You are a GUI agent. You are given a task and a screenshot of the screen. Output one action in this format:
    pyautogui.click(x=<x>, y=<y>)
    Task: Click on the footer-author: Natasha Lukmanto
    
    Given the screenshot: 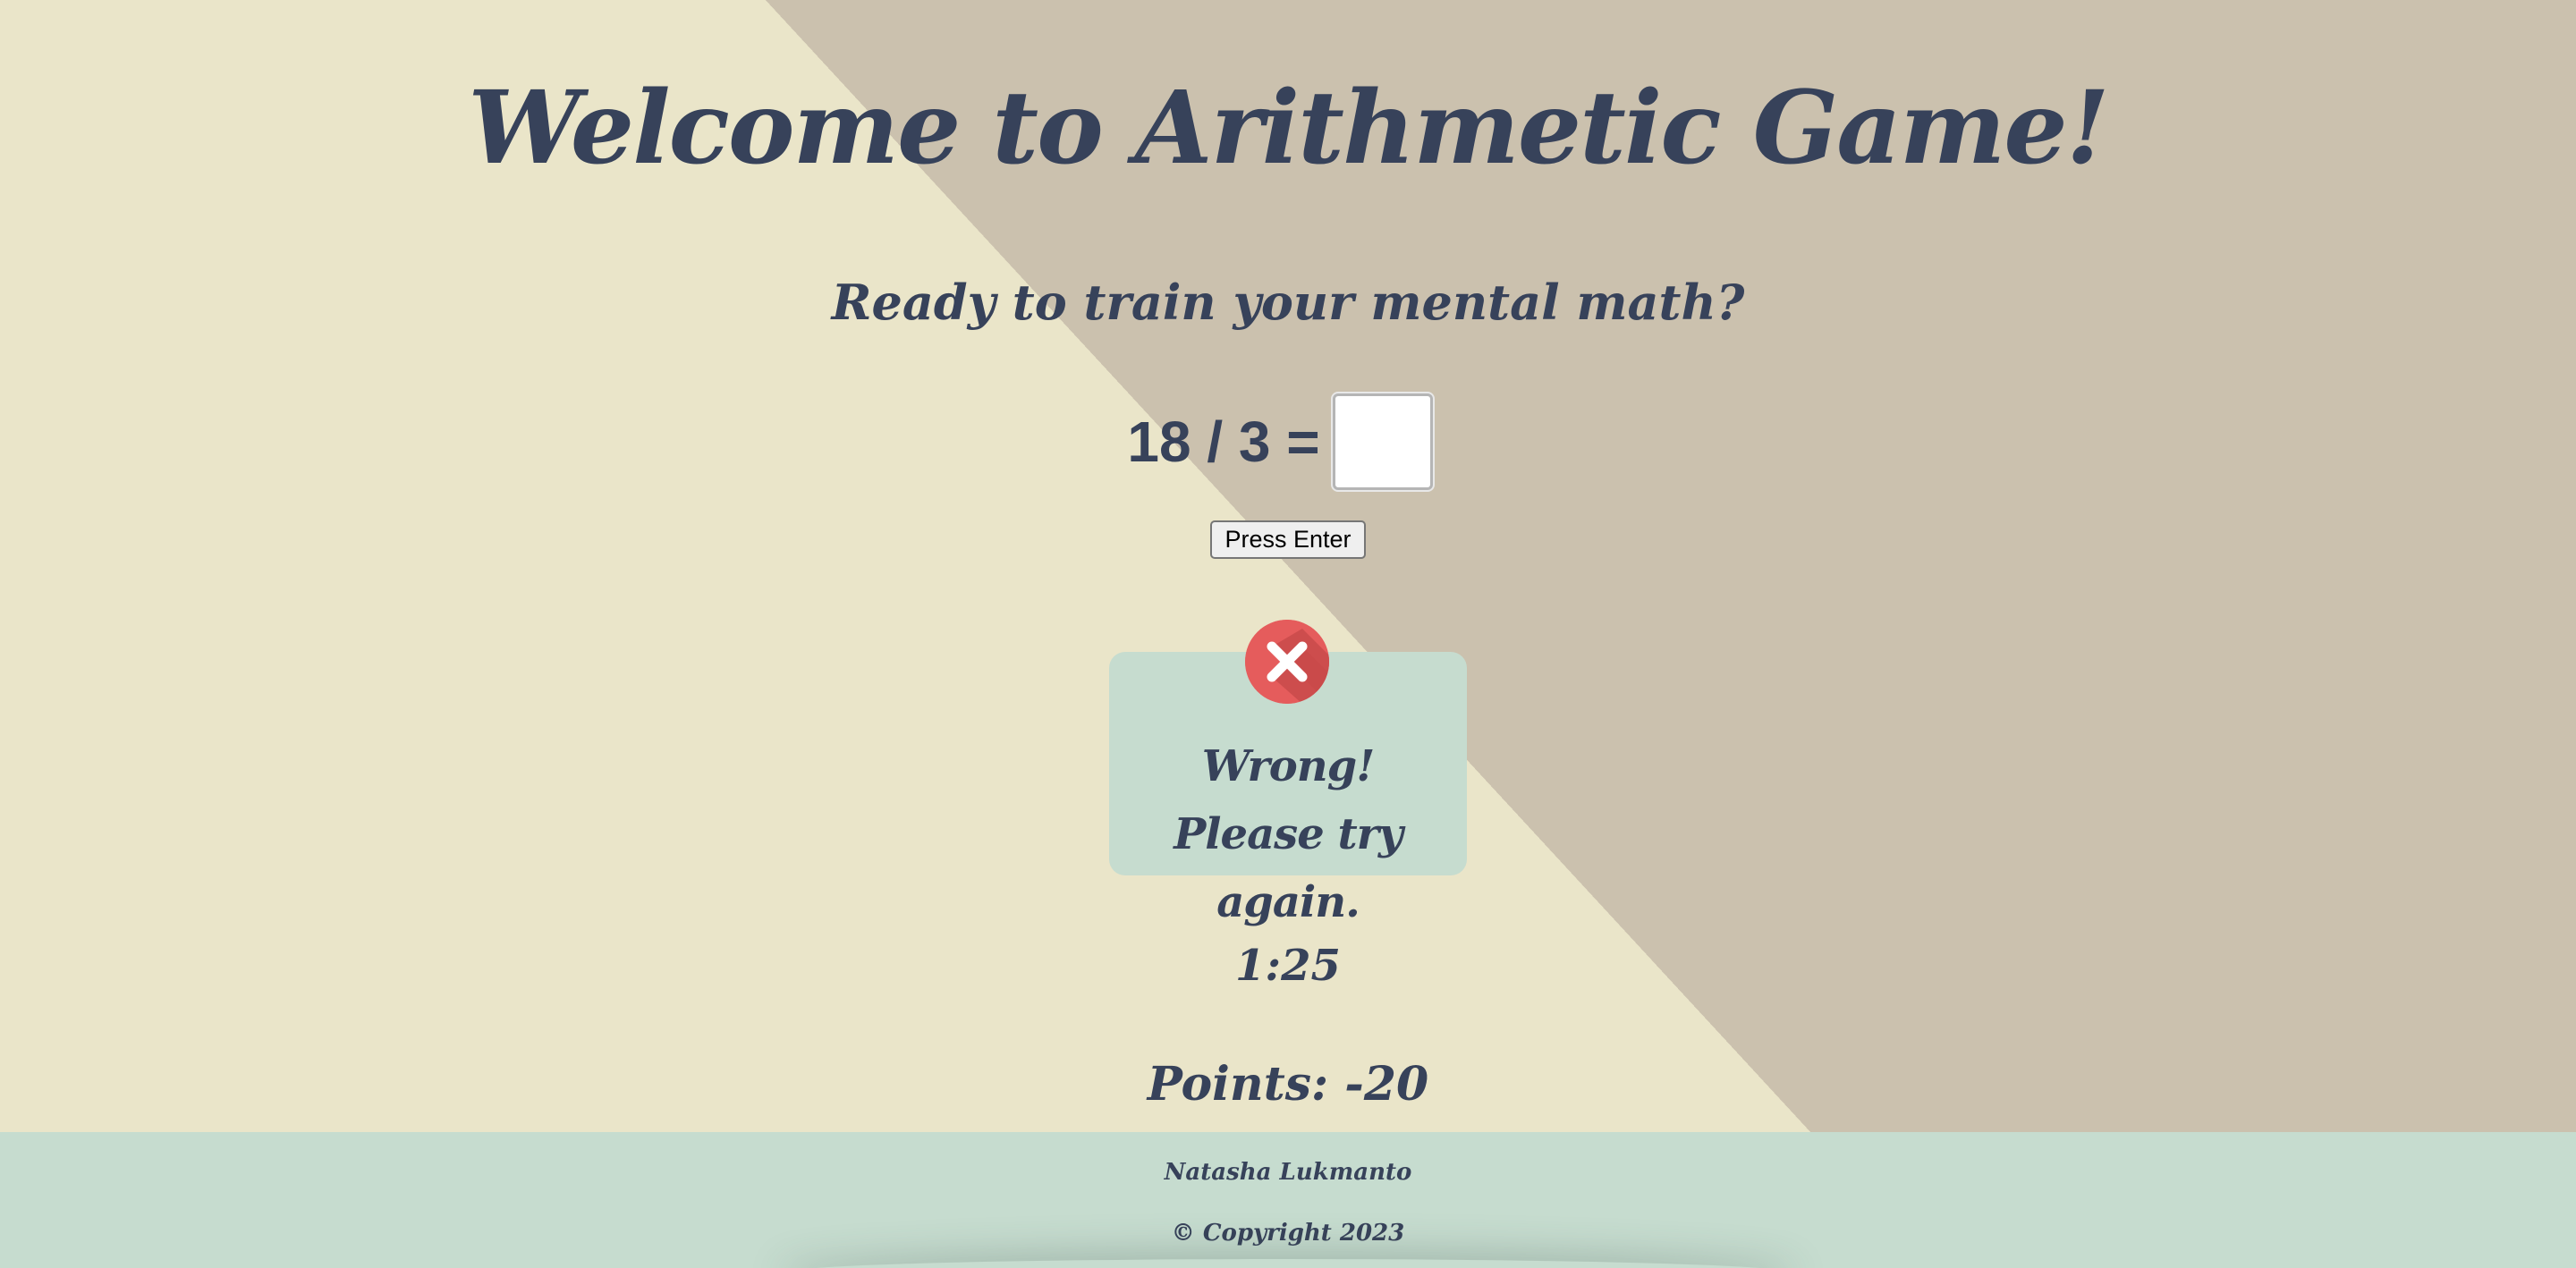 What is the action you would take?
    pyautogui.click(x=1288, y=1172)
    